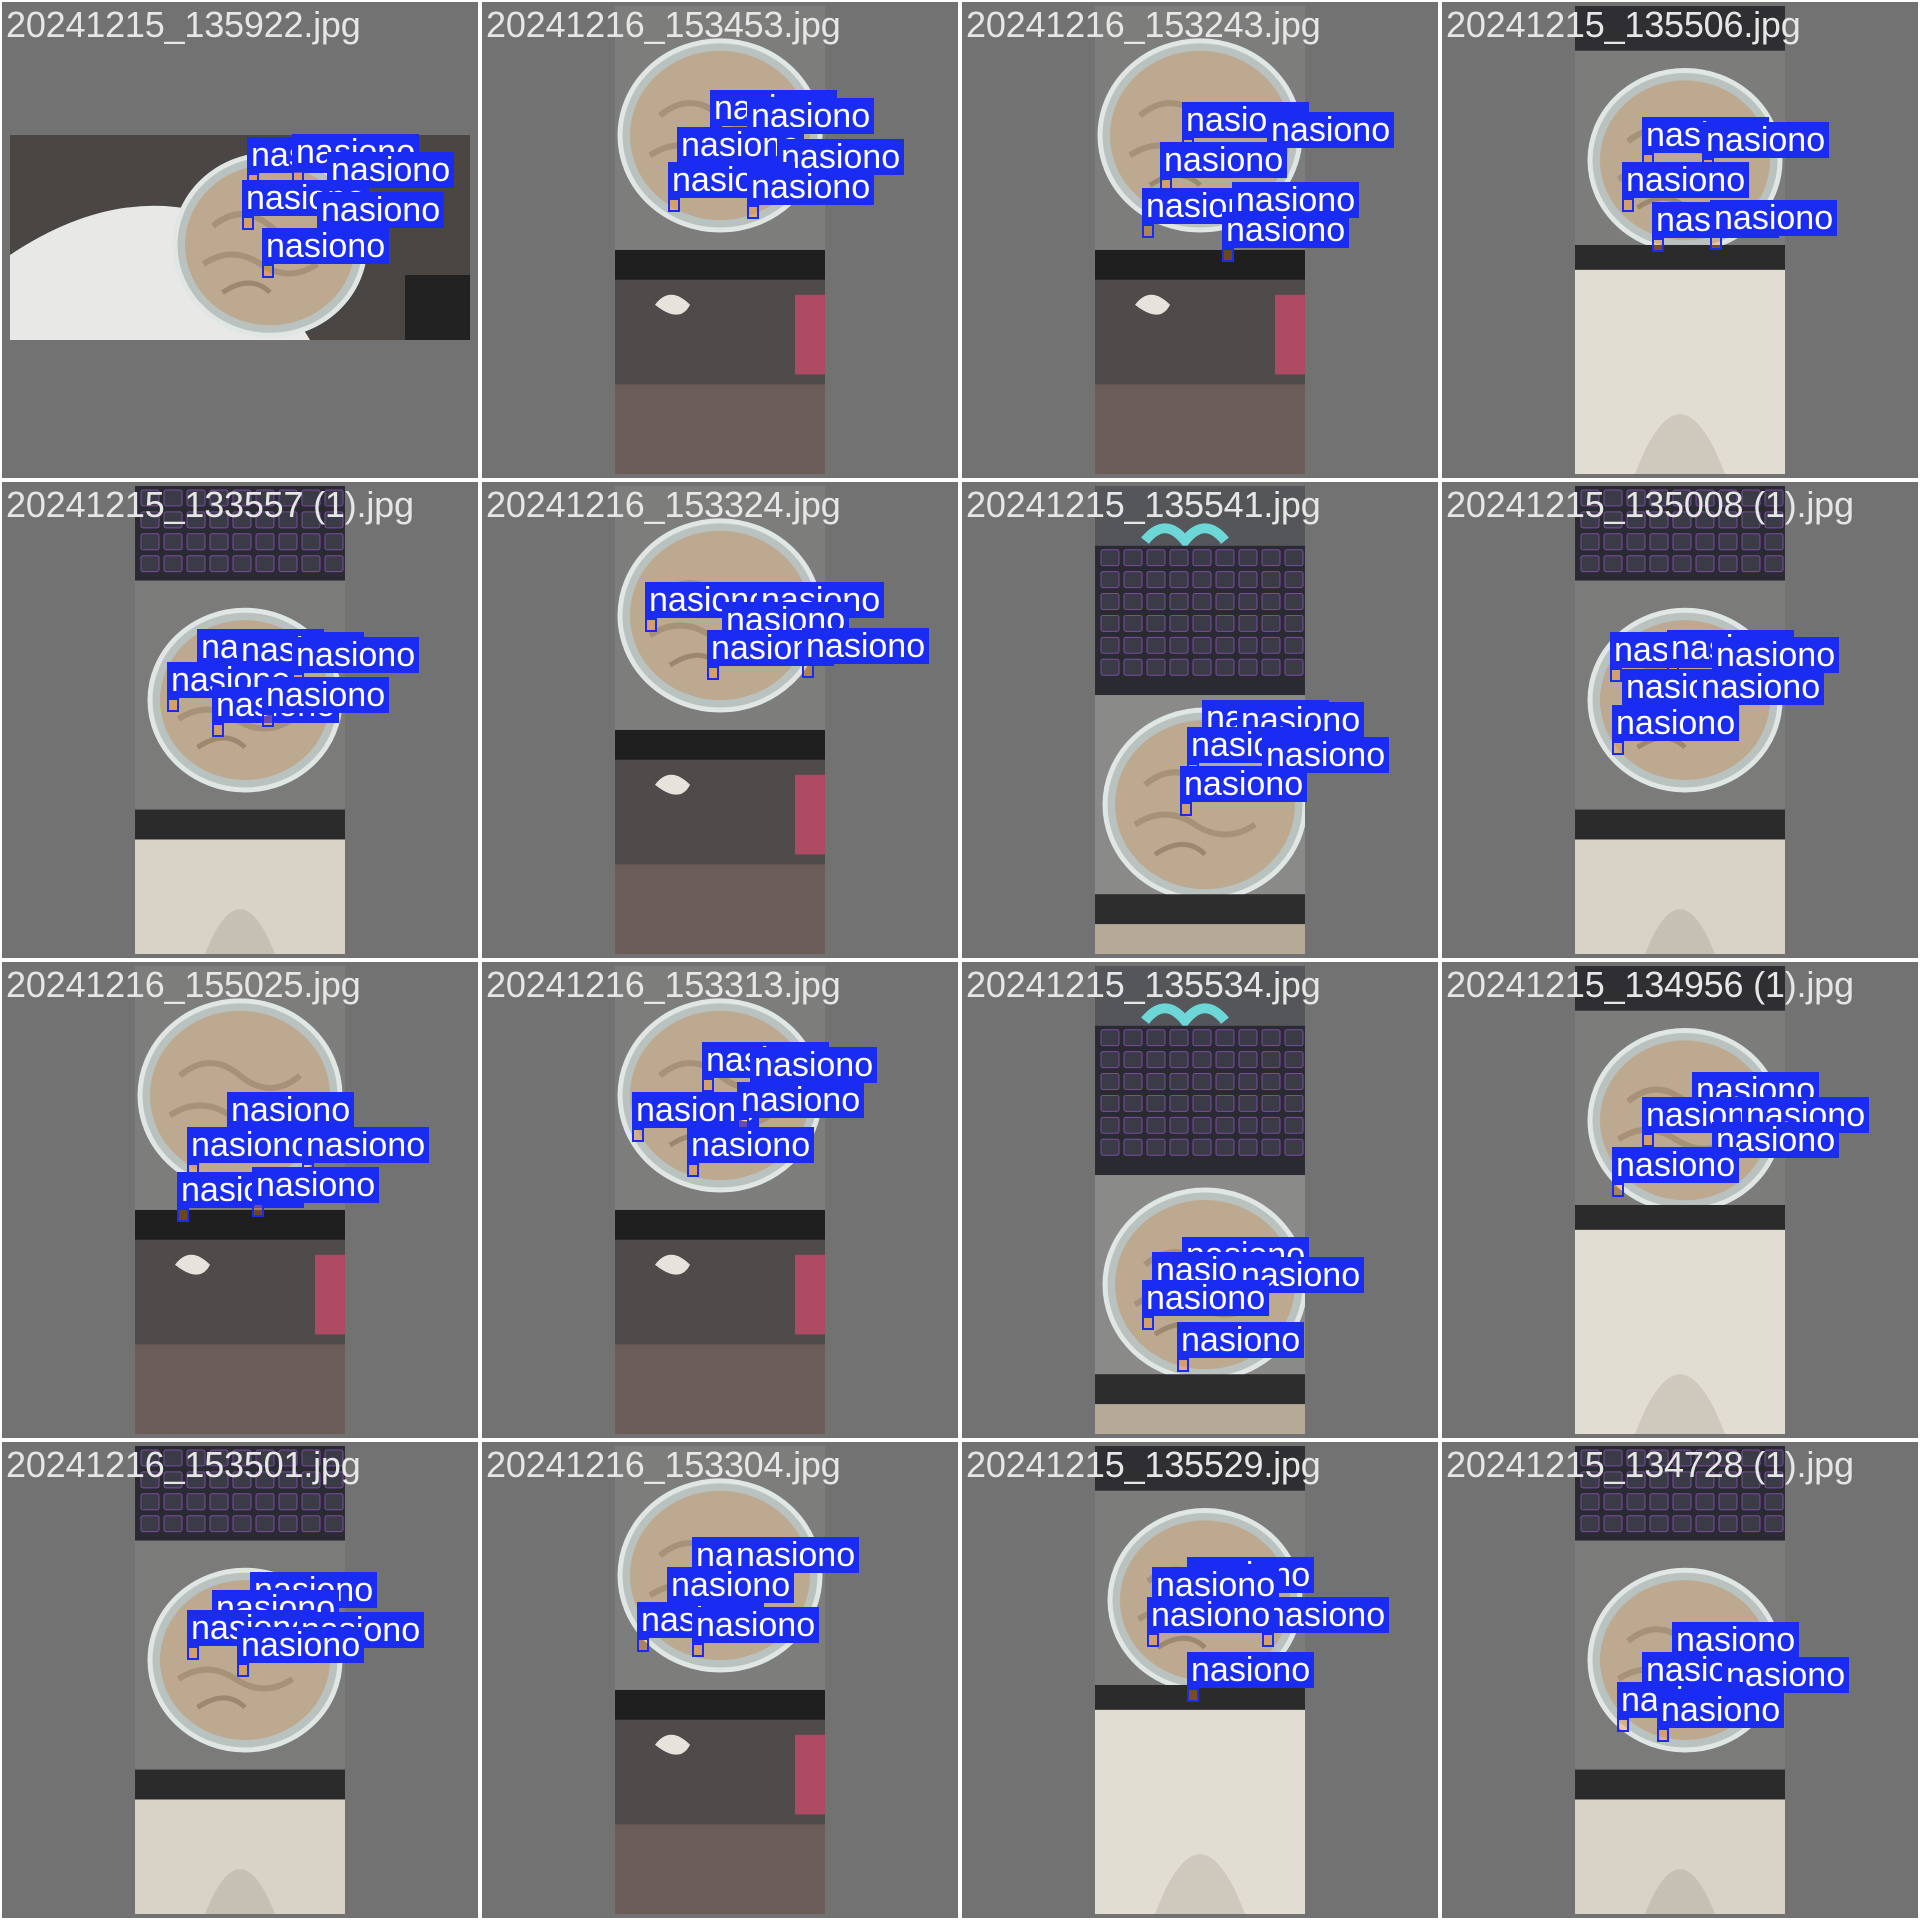 This screenshot has width=1920, height=1920. I want to click on tile-filename: 20241216_153243.jpg, so click(1143, 24).